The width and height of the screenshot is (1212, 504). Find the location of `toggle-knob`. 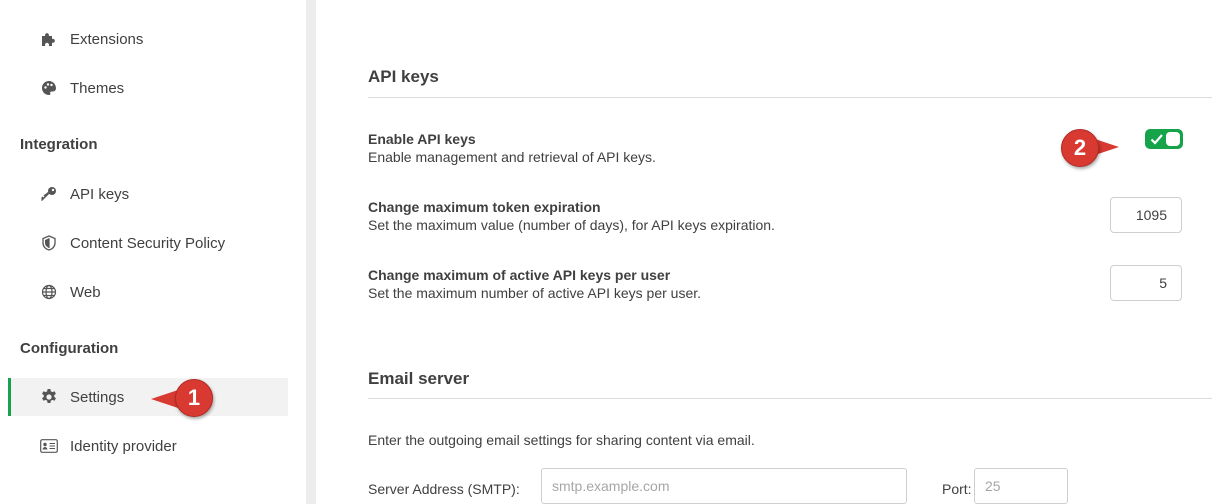

toggle-knob is located at coordinates (1173, 139).